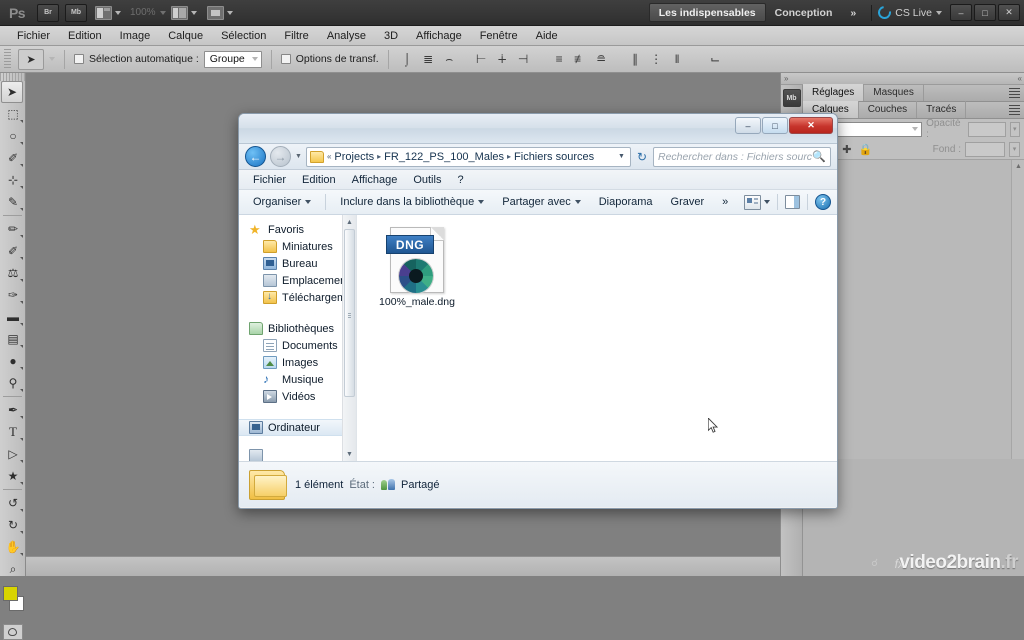 The width and height of the screenshot is (1024, 640). What do you see at coordinates (13, 180) in the screenshot?
I see `tool-crop: ⊹` at bounding box center [13, 180].